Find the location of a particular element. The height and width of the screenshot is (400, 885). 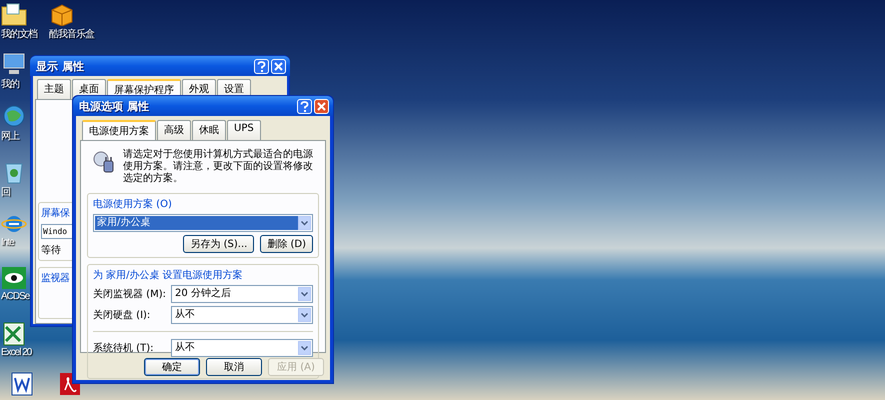

icon-label: Excel 20 is located at coordinates (16, 352).